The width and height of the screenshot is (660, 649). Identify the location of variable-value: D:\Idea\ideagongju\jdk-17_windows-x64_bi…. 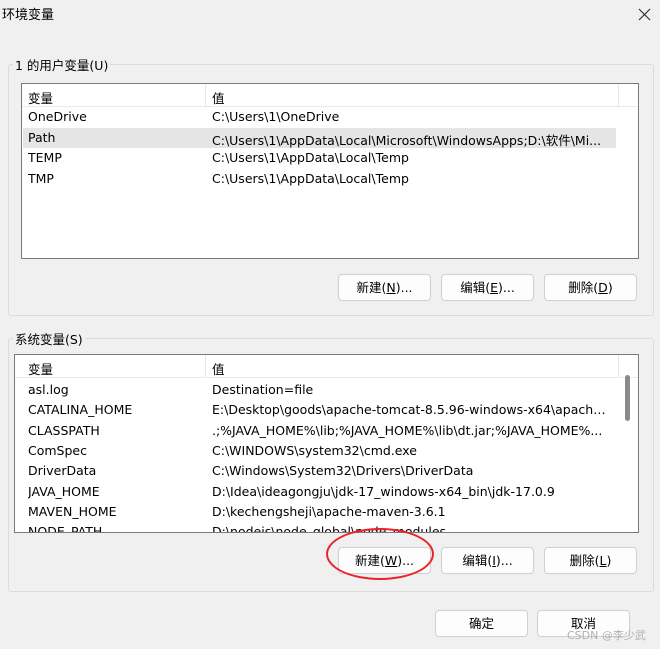
(383, 491).